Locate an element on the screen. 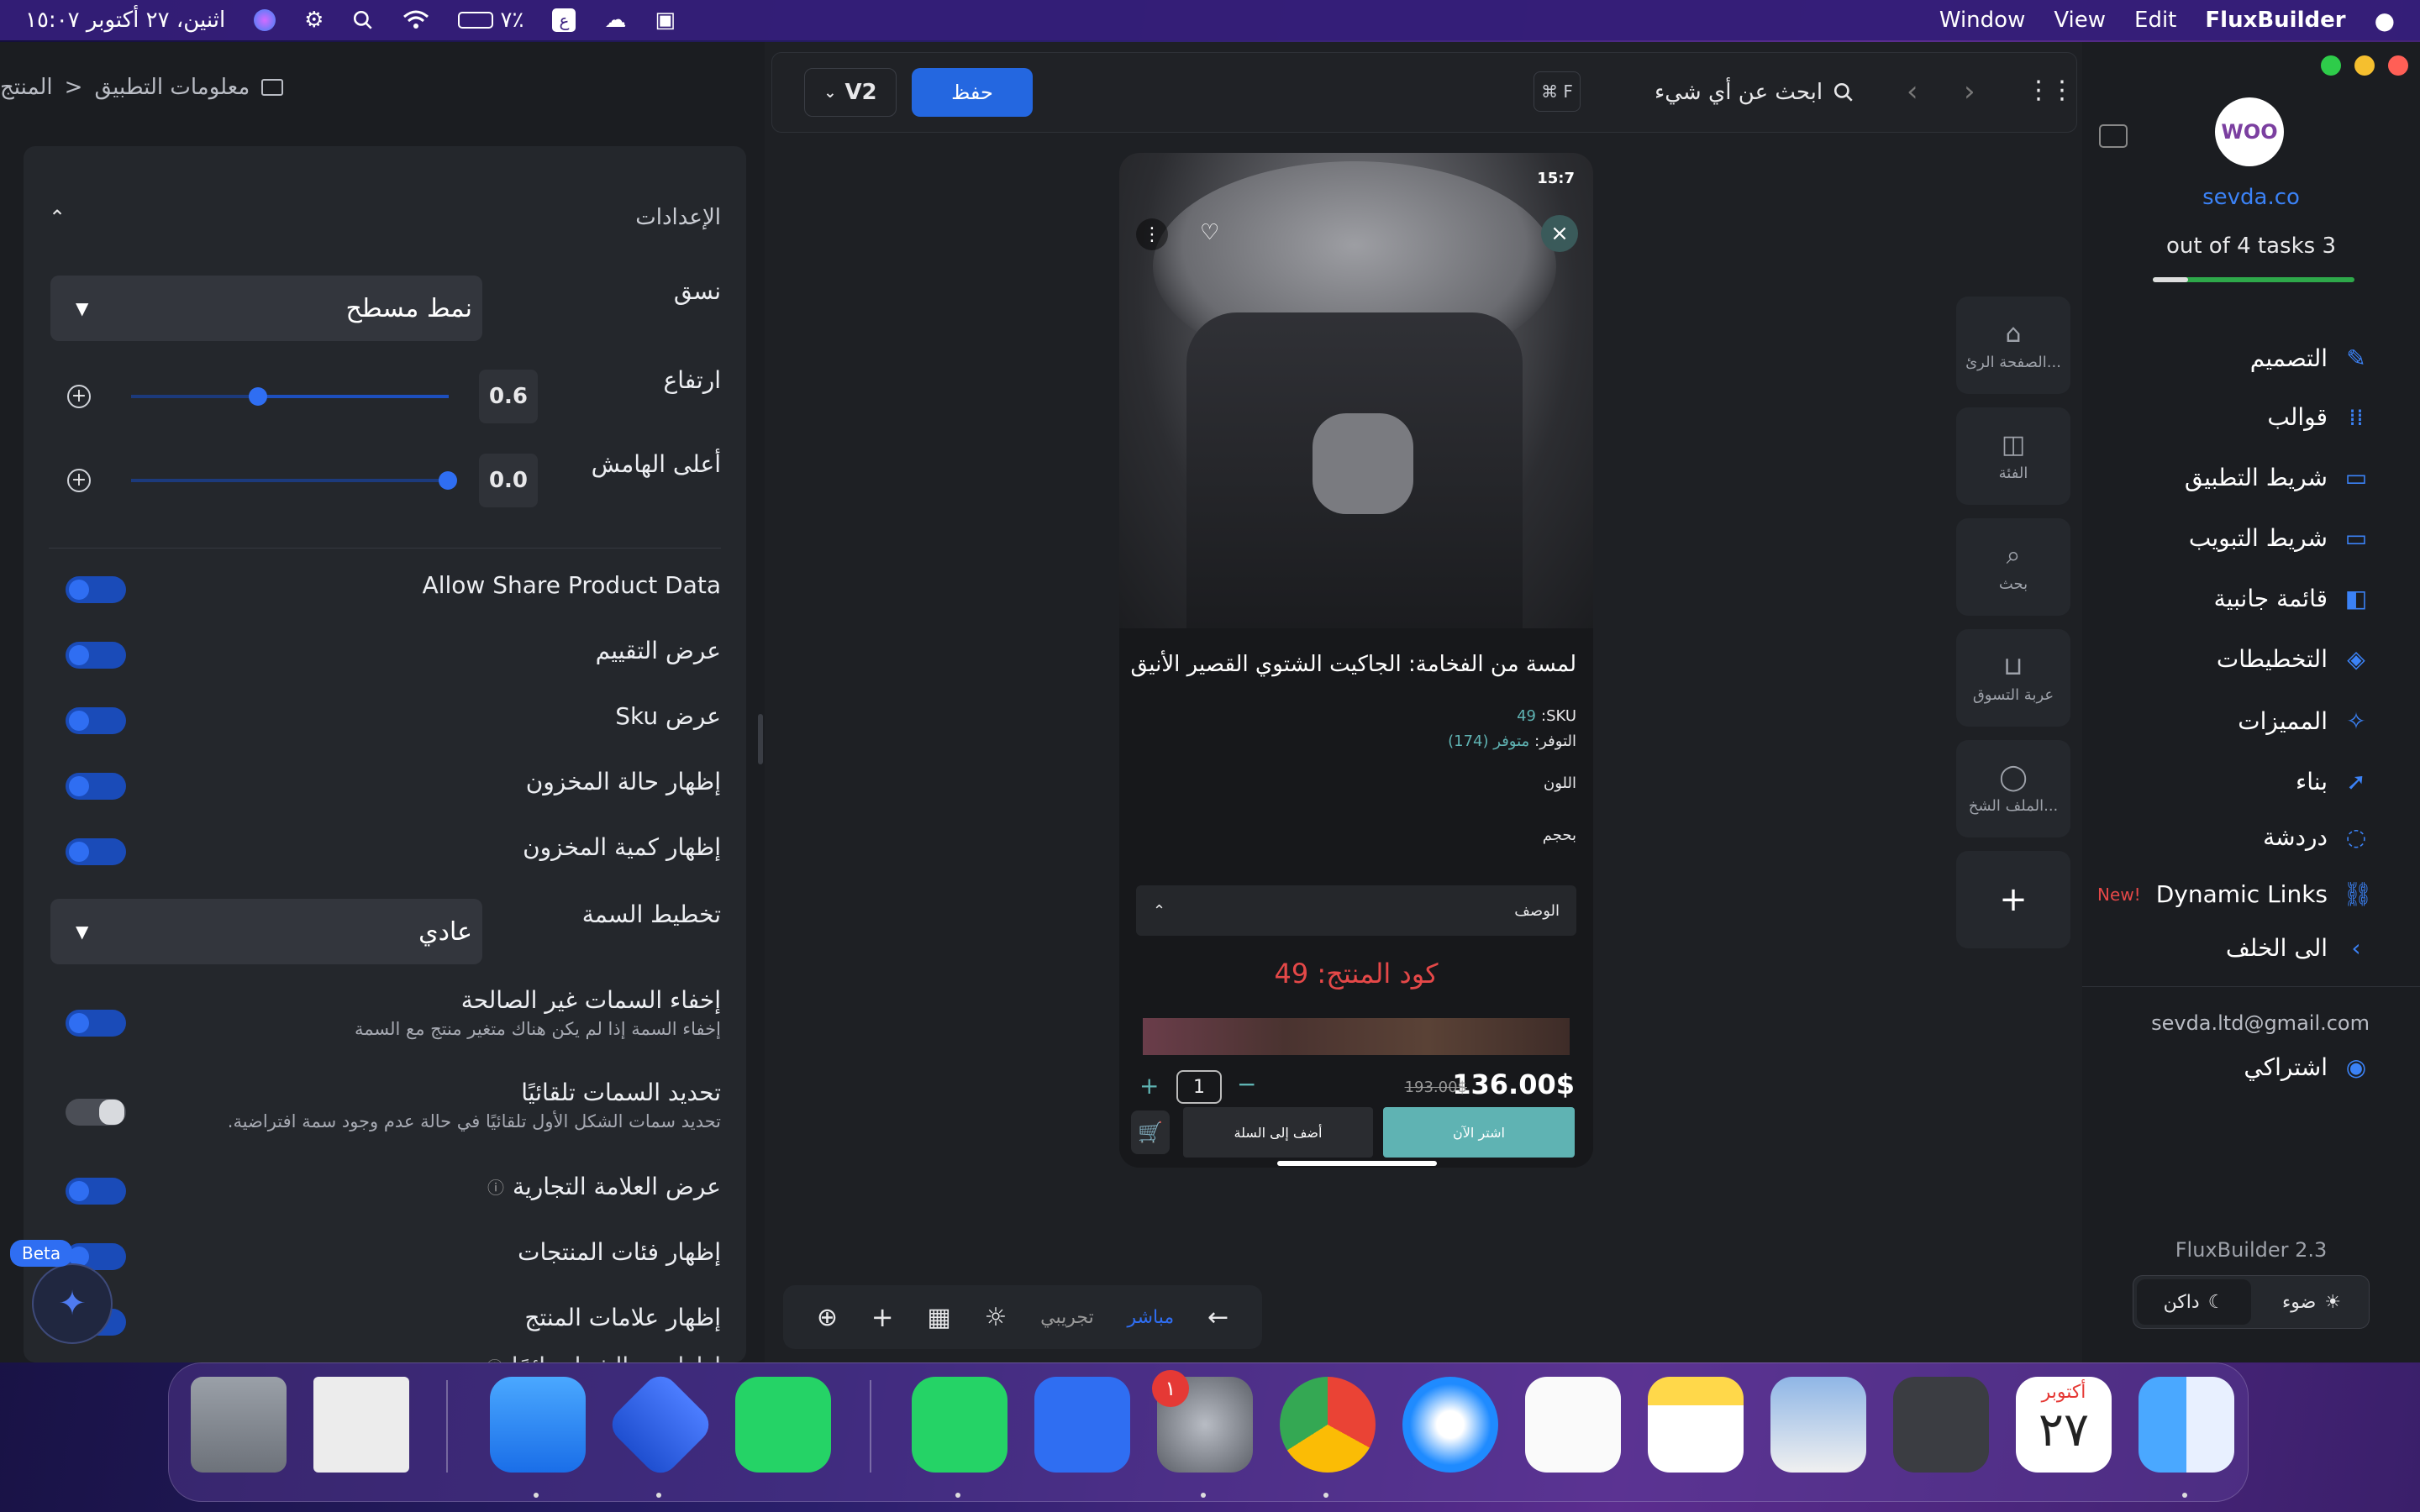 This screenshot has height=1512, width=2420. nav-build: ➚ بناء is located at coordinates (2333, 781).